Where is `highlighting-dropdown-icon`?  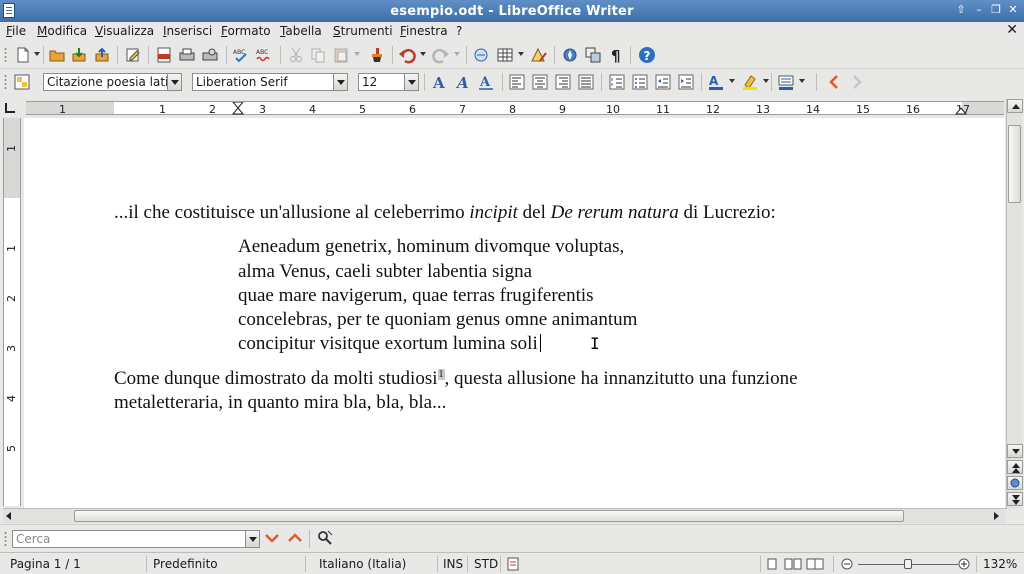 highlighting-dropdown-icon is located at coordinates (766, 81).